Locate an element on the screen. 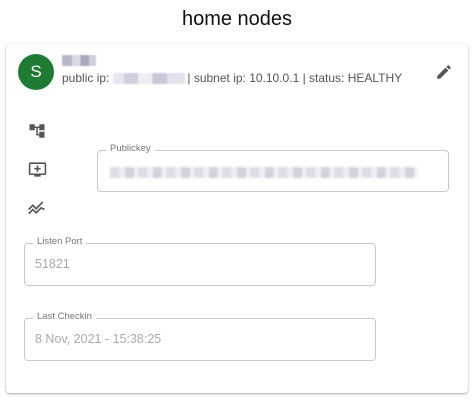 This screenshot has width=474, height=401. last-checkin-field: Last Checkin 8 Nov, 2021 - 15:38:25 is located at coordinates (200, 336).